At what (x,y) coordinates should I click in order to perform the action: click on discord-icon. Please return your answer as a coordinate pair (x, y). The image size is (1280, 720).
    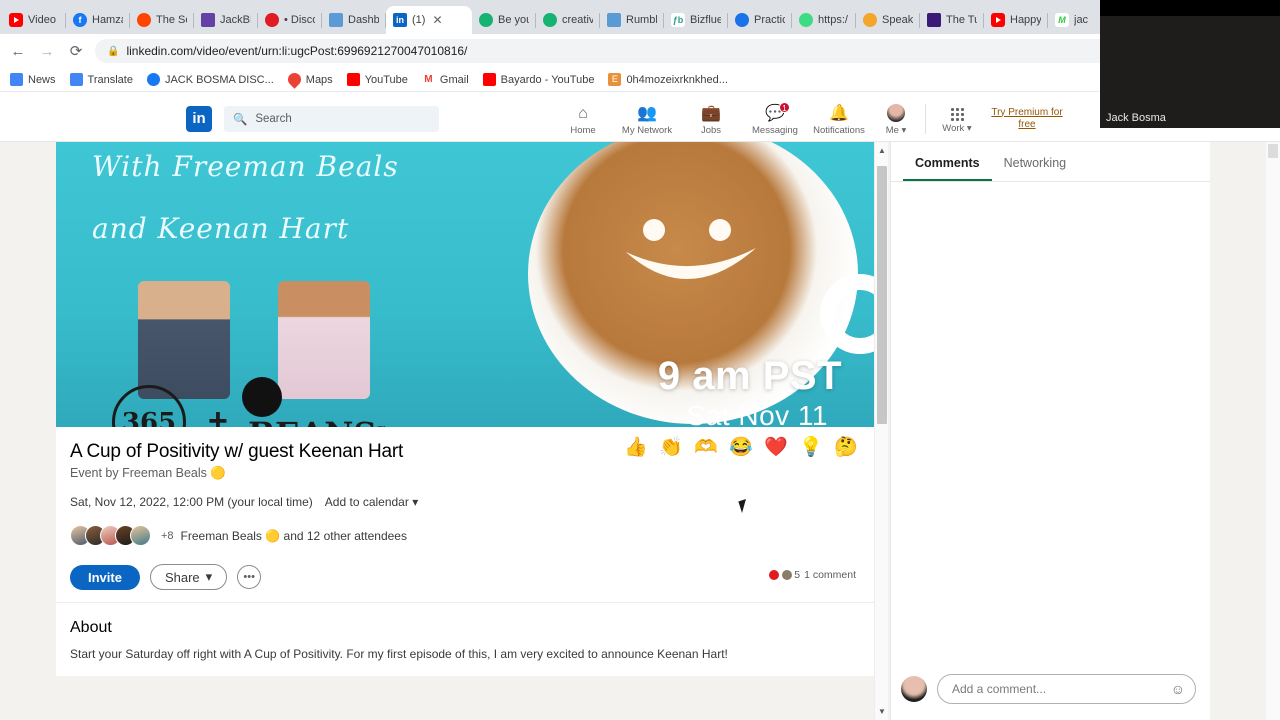
    Looking at the image, I should click on (272, 20).